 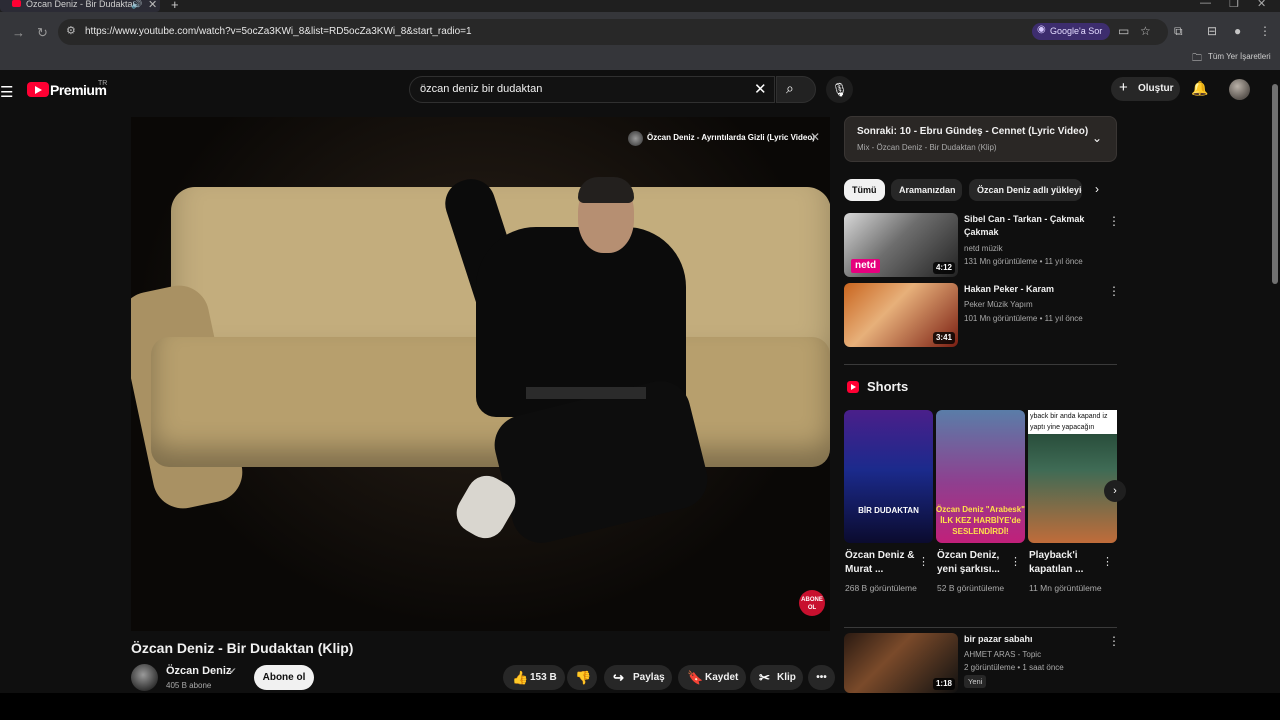 What do you see at coordinates (853, 387) in the screenshot?
I see `shorts-icon` at bounding box center [853, 387].